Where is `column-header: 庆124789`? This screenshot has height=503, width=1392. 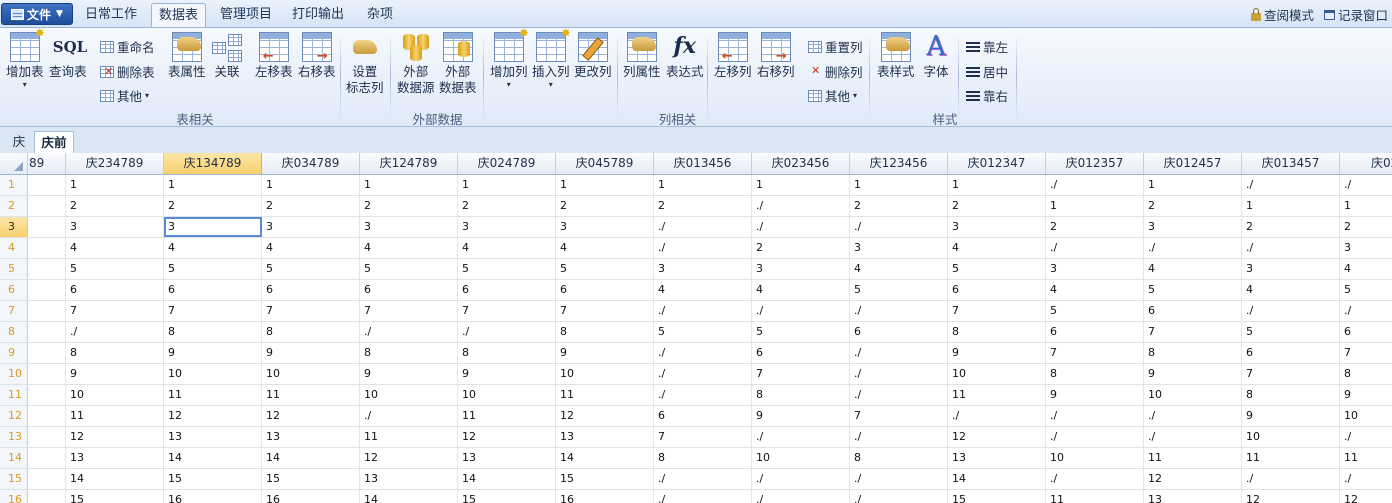 column-header: 庆124789 is located at coordinates (409, 163).